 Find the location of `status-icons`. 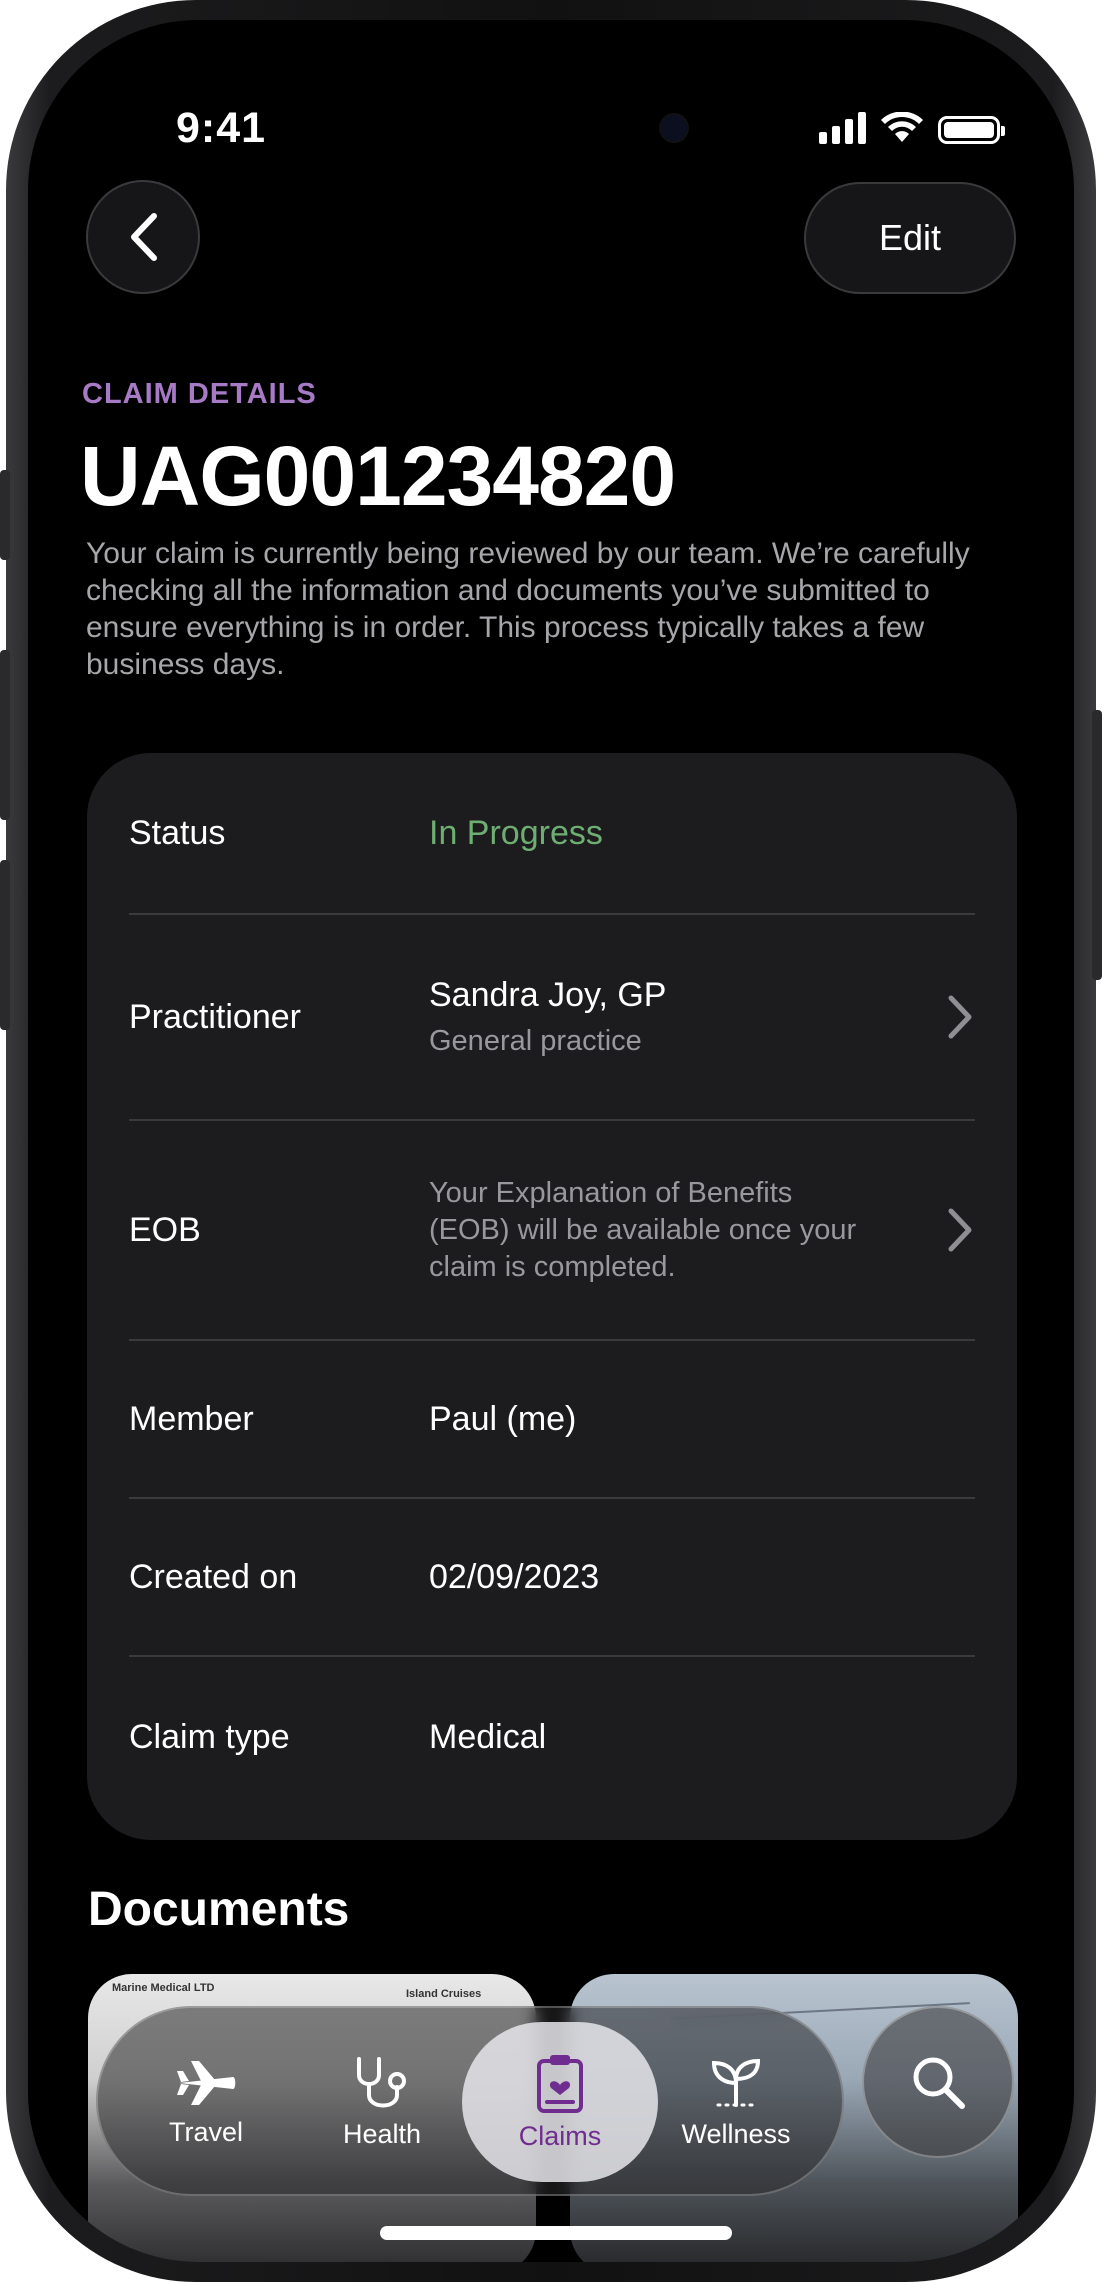

status-icons is located at coordinates (912, 128).